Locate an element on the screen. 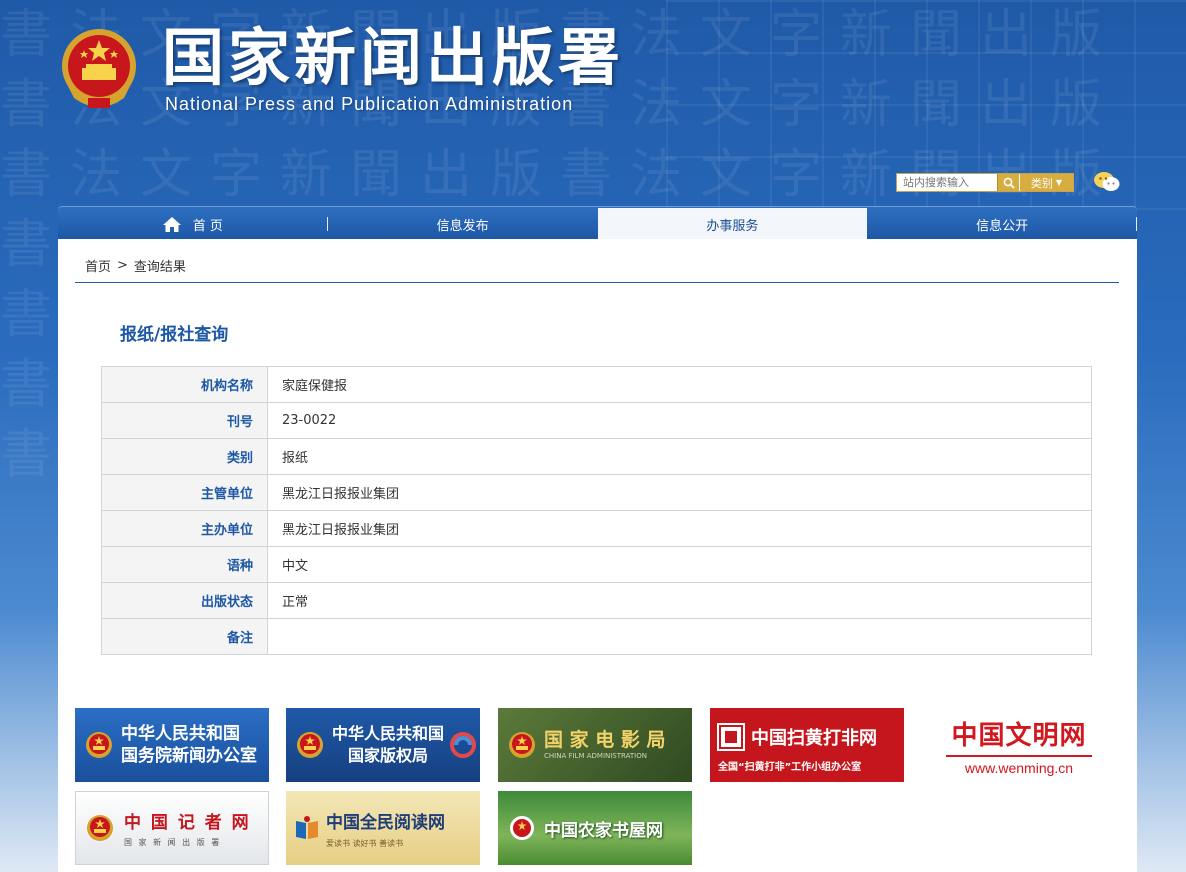 The image size is (1186, 872). link-farm: 中国农家书屋网 is located at coordinates (595, 828).